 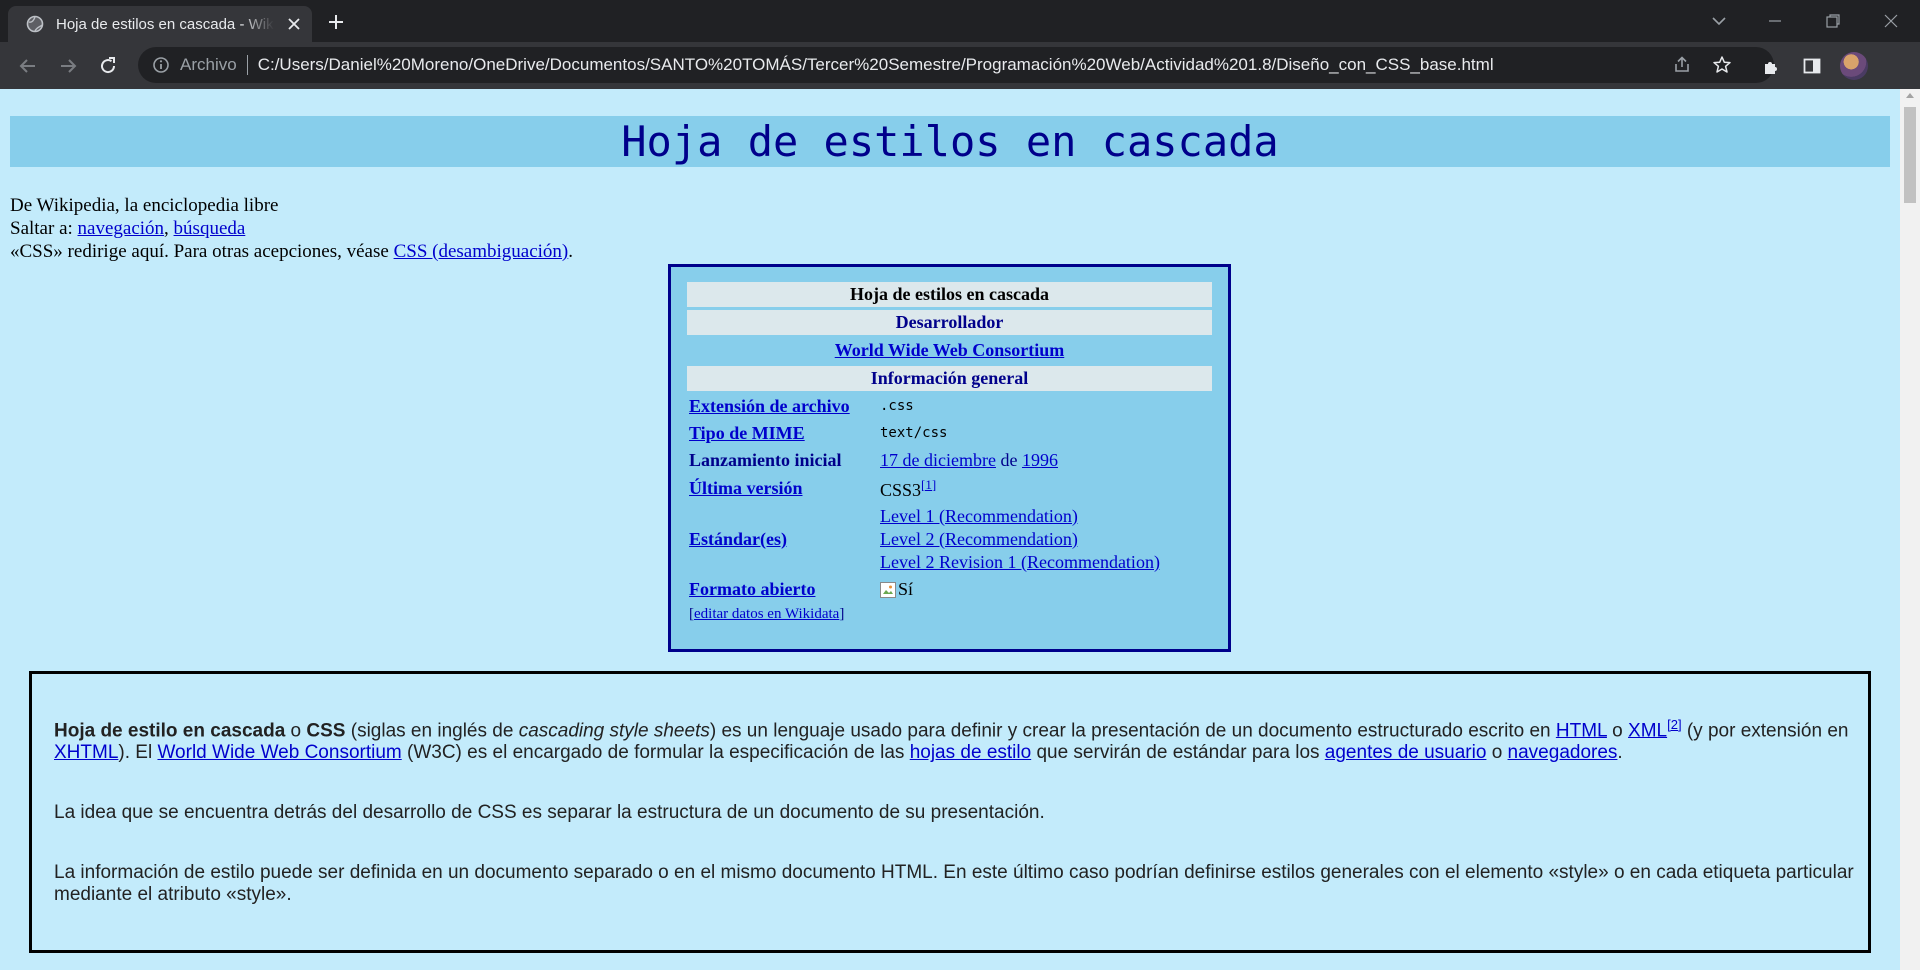 What do you see at coordinates (161, 65) in the screenshot?
I see `info-icon` at bounding box center [161, 65].